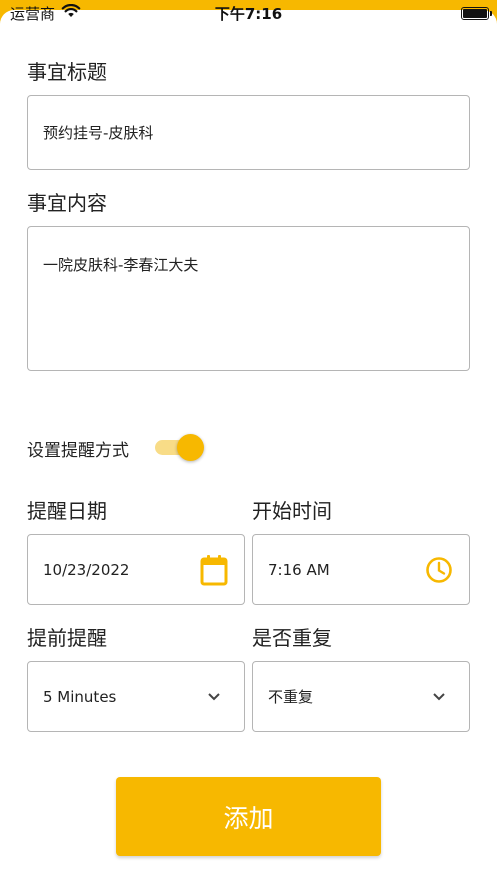  I want to click on status-bar: 运营商 下午7:16, so click(248, 13).